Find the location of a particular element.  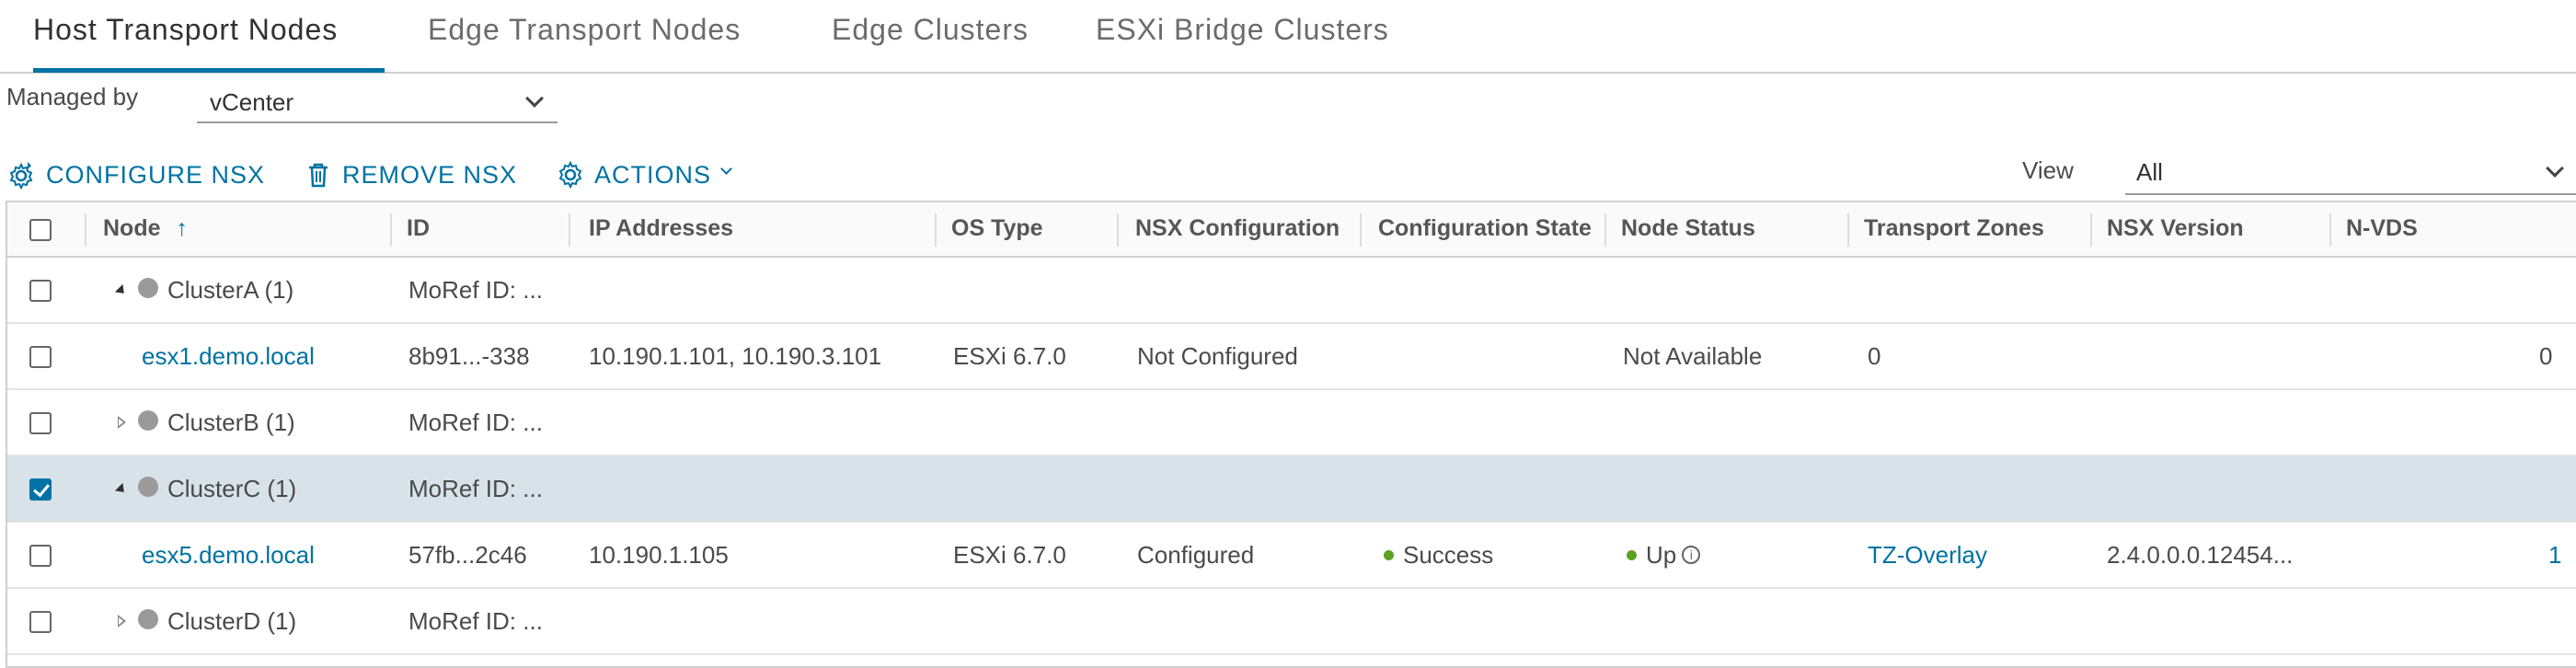

n-vds-link: 1 is located at coordinates (2554, 555).